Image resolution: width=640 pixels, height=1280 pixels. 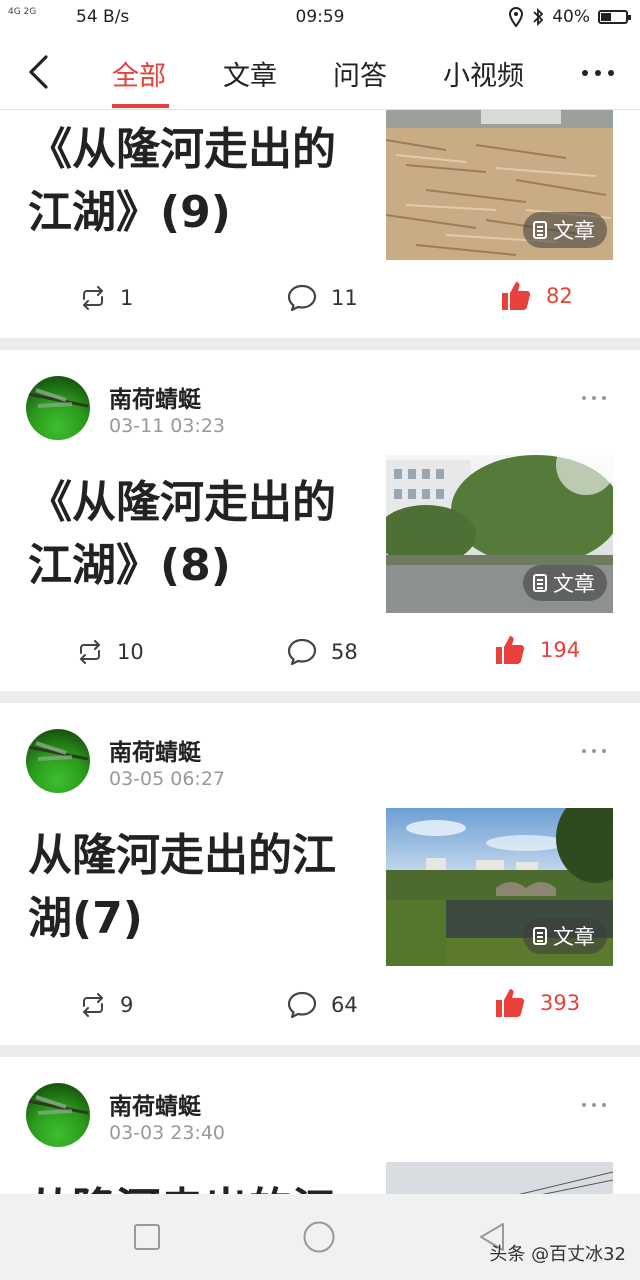 What do you see at coordinates (560, 650) in the screenshot?
I see `like-count: 194` at bounding box center [560, 650].